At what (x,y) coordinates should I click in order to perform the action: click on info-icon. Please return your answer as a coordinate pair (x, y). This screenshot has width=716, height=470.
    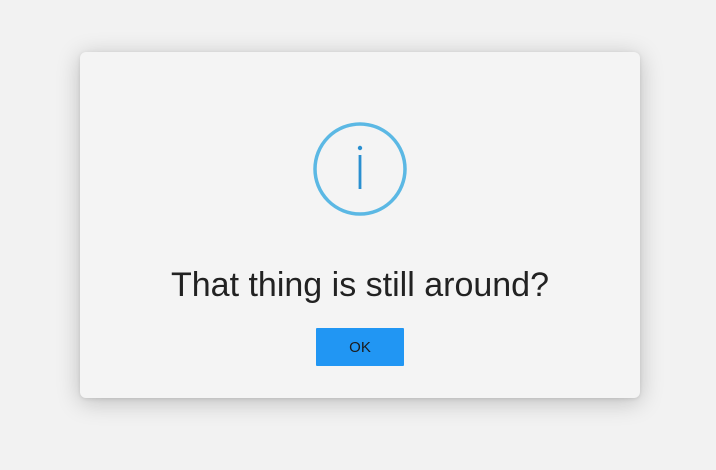
    Looking at the image, I should click on (360, 169).